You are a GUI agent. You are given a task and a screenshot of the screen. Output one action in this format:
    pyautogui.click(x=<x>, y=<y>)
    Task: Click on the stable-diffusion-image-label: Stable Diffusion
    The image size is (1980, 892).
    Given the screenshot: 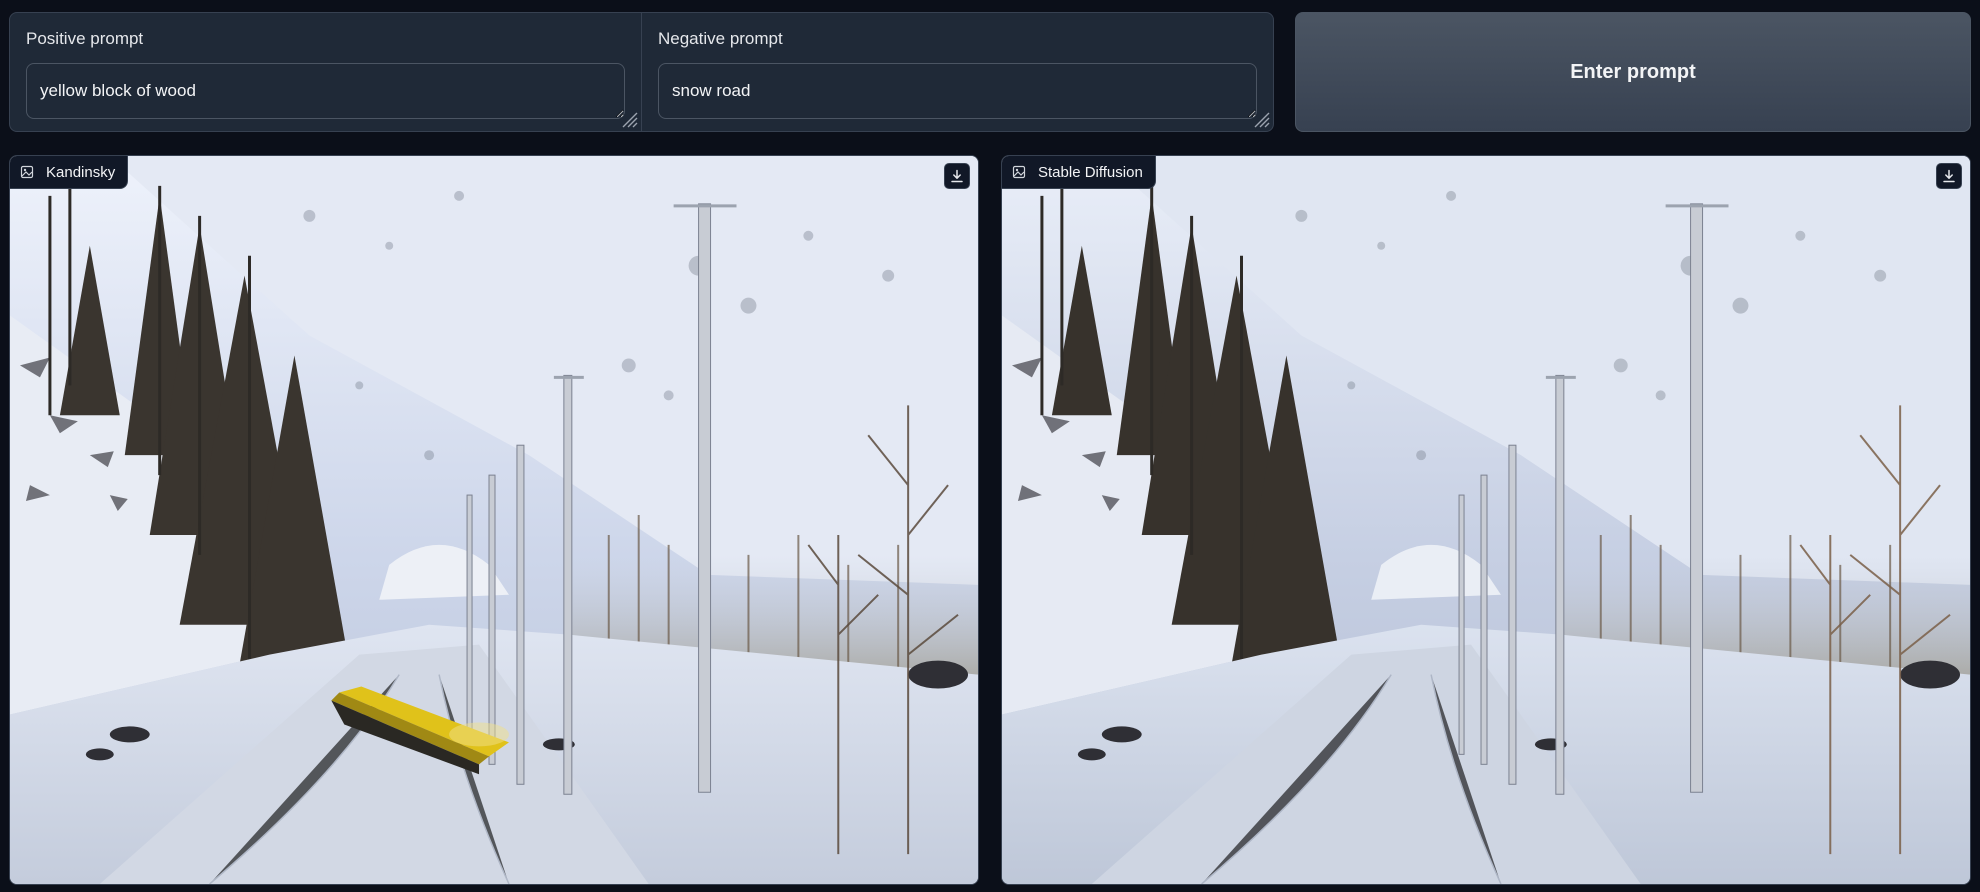 What is the action you would take?
    pyautogui.click(x=1079, y=172)
    